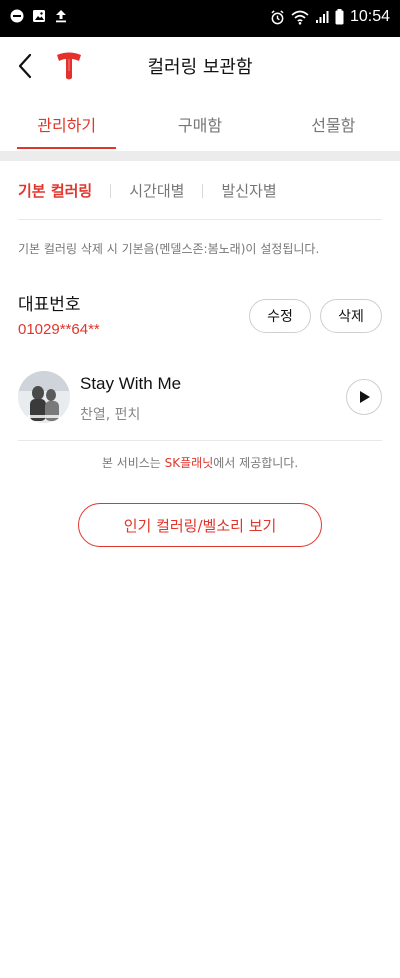 The image size is (400, 978). What do you see at coordinates (277, 16) in the screenshot?
I see `alarm-icon` at bounding box center [277, 16].